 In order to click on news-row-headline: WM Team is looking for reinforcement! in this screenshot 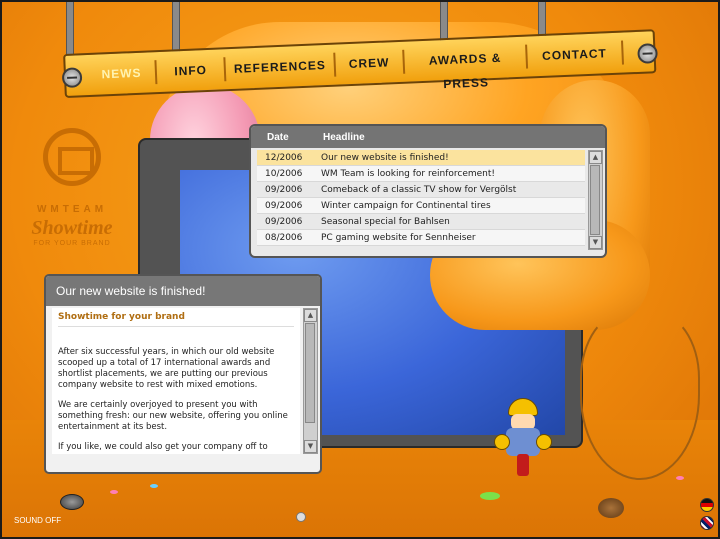, I will do `click(408, 173)`.